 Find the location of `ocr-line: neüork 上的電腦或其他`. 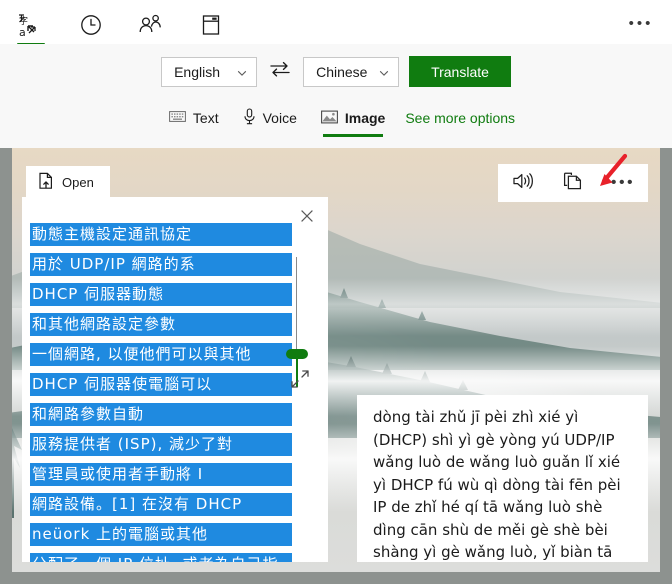

ocr-line: neüork 上的電腦或其他 is located at coordinates (161, 534).